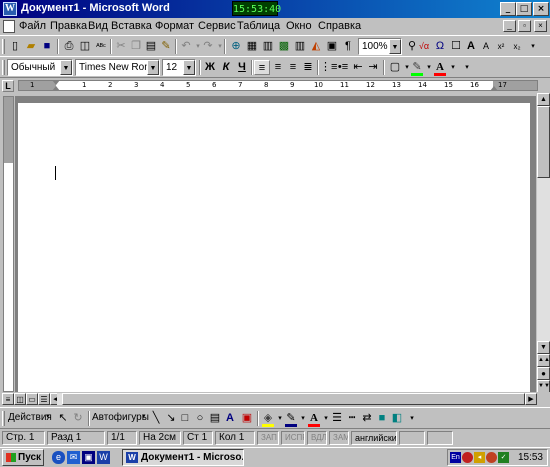 Image resolution: width=550 pixels, height=467 pixels. Describe the element at coordinates (382, 418) in the screenshot. I see `shadow-icon: ■` at that location.